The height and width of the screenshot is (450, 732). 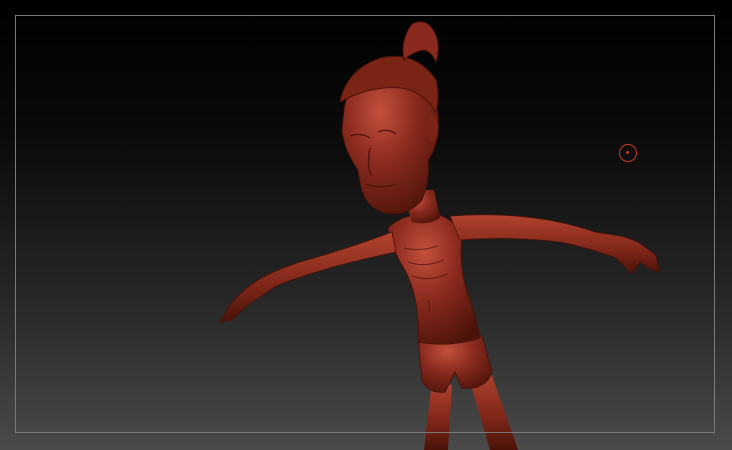 What do you see at coordinates (628, 153) in the screenshot?
I see `brush-circle-icon` at bounding box center [628, 153].